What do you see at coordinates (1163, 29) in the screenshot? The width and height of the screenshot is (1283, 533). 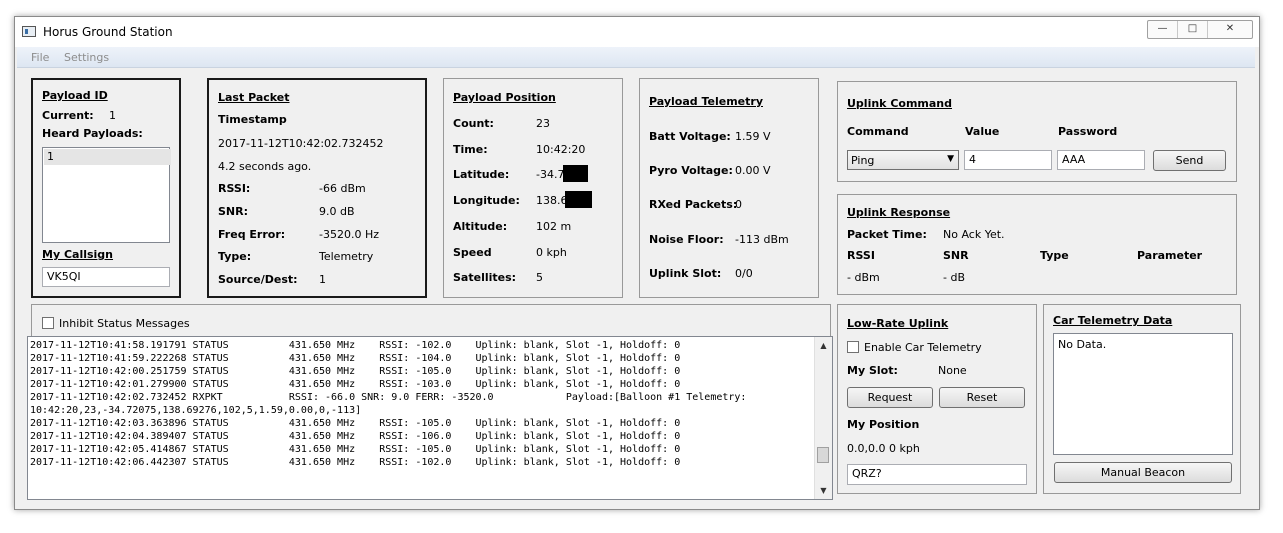 I see `minimize-icon: —` at bounding box center [1163, 29].